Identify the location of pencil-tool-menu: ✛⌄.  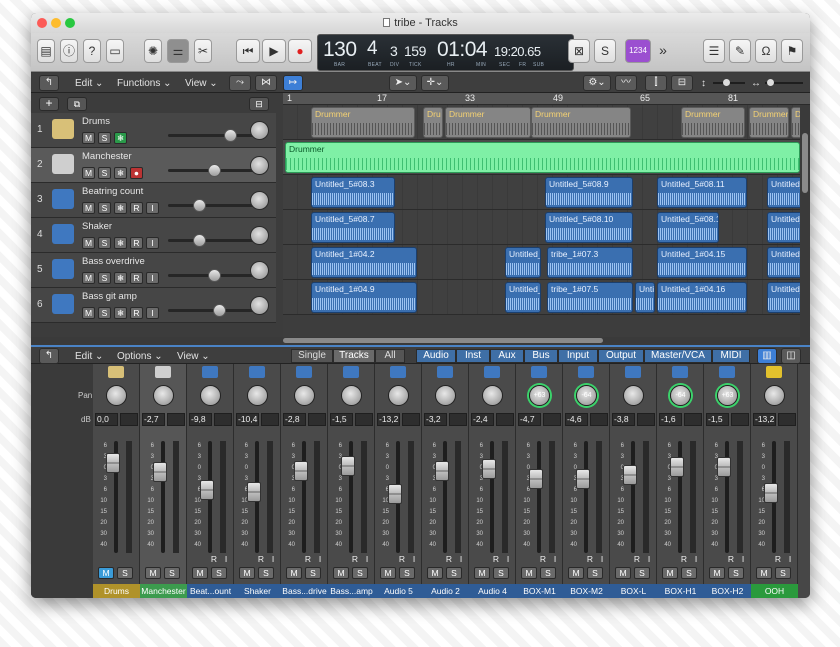
(435, 83).